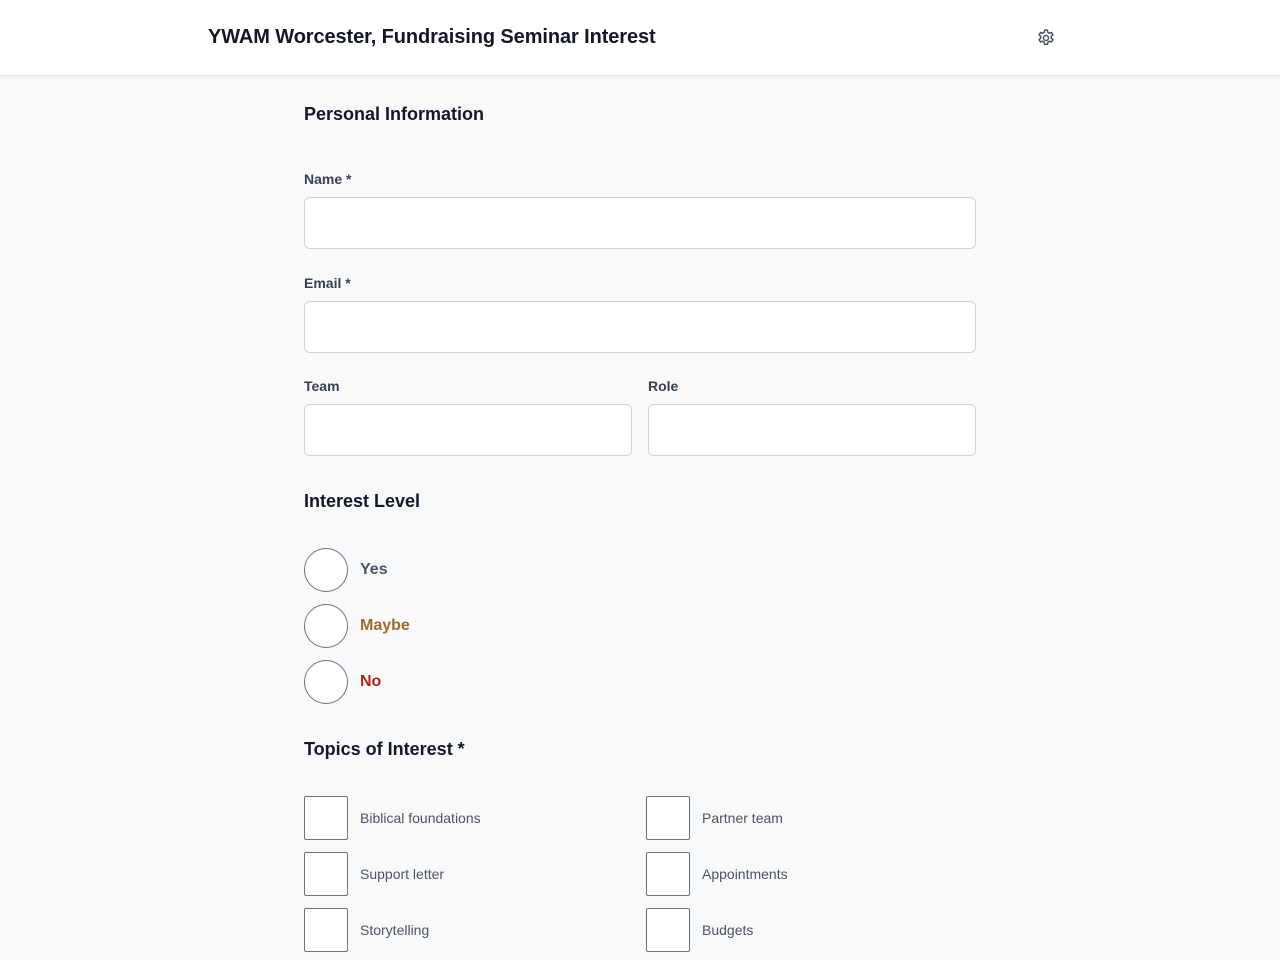 The width and height of the screenshot is (1280, 960). What do you see at coordinates (699, 930) in the screenshot?
I see `topic-budgets: Budgets` at bounding box center [699, 930].